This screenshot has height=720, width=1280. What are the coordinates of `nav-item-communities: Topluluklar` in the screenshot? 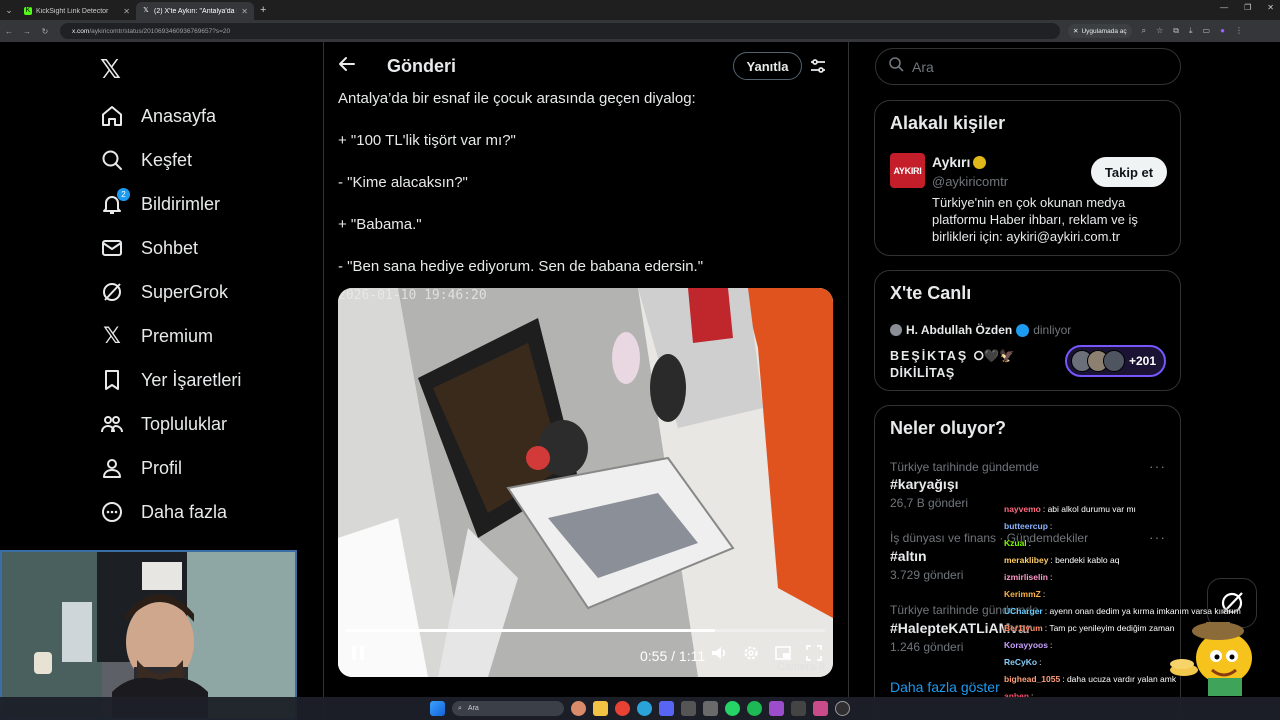 It's located at (163, 424).